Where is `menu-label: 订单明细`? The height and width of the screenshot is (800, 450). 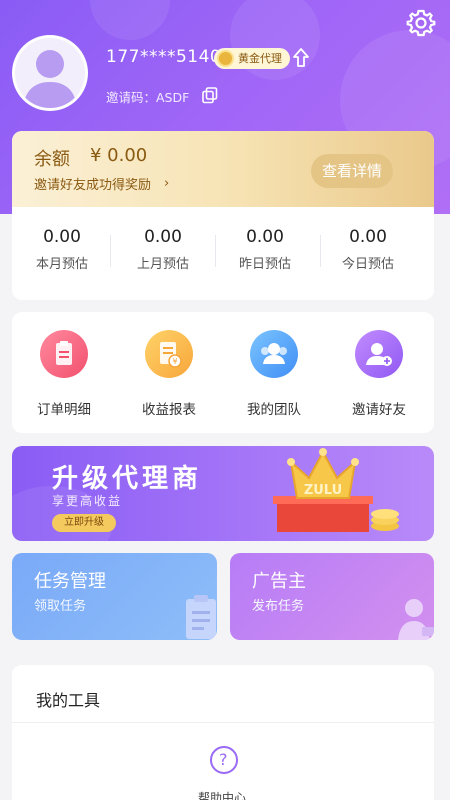
menu-label: 订单明细 is located at coordinates (64, 410).